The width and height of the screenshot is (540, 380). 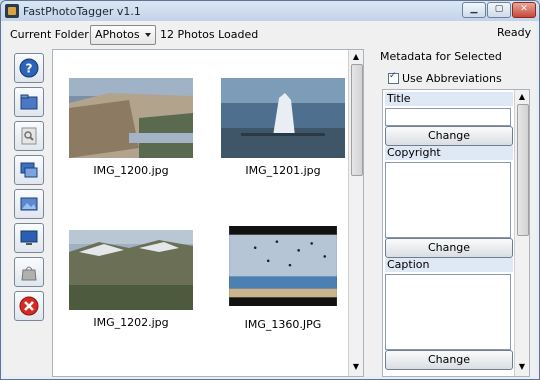 What do you see at coordinates (448, 117) in the screenshot?
I see `title-input` at bounding box center [448, 117].